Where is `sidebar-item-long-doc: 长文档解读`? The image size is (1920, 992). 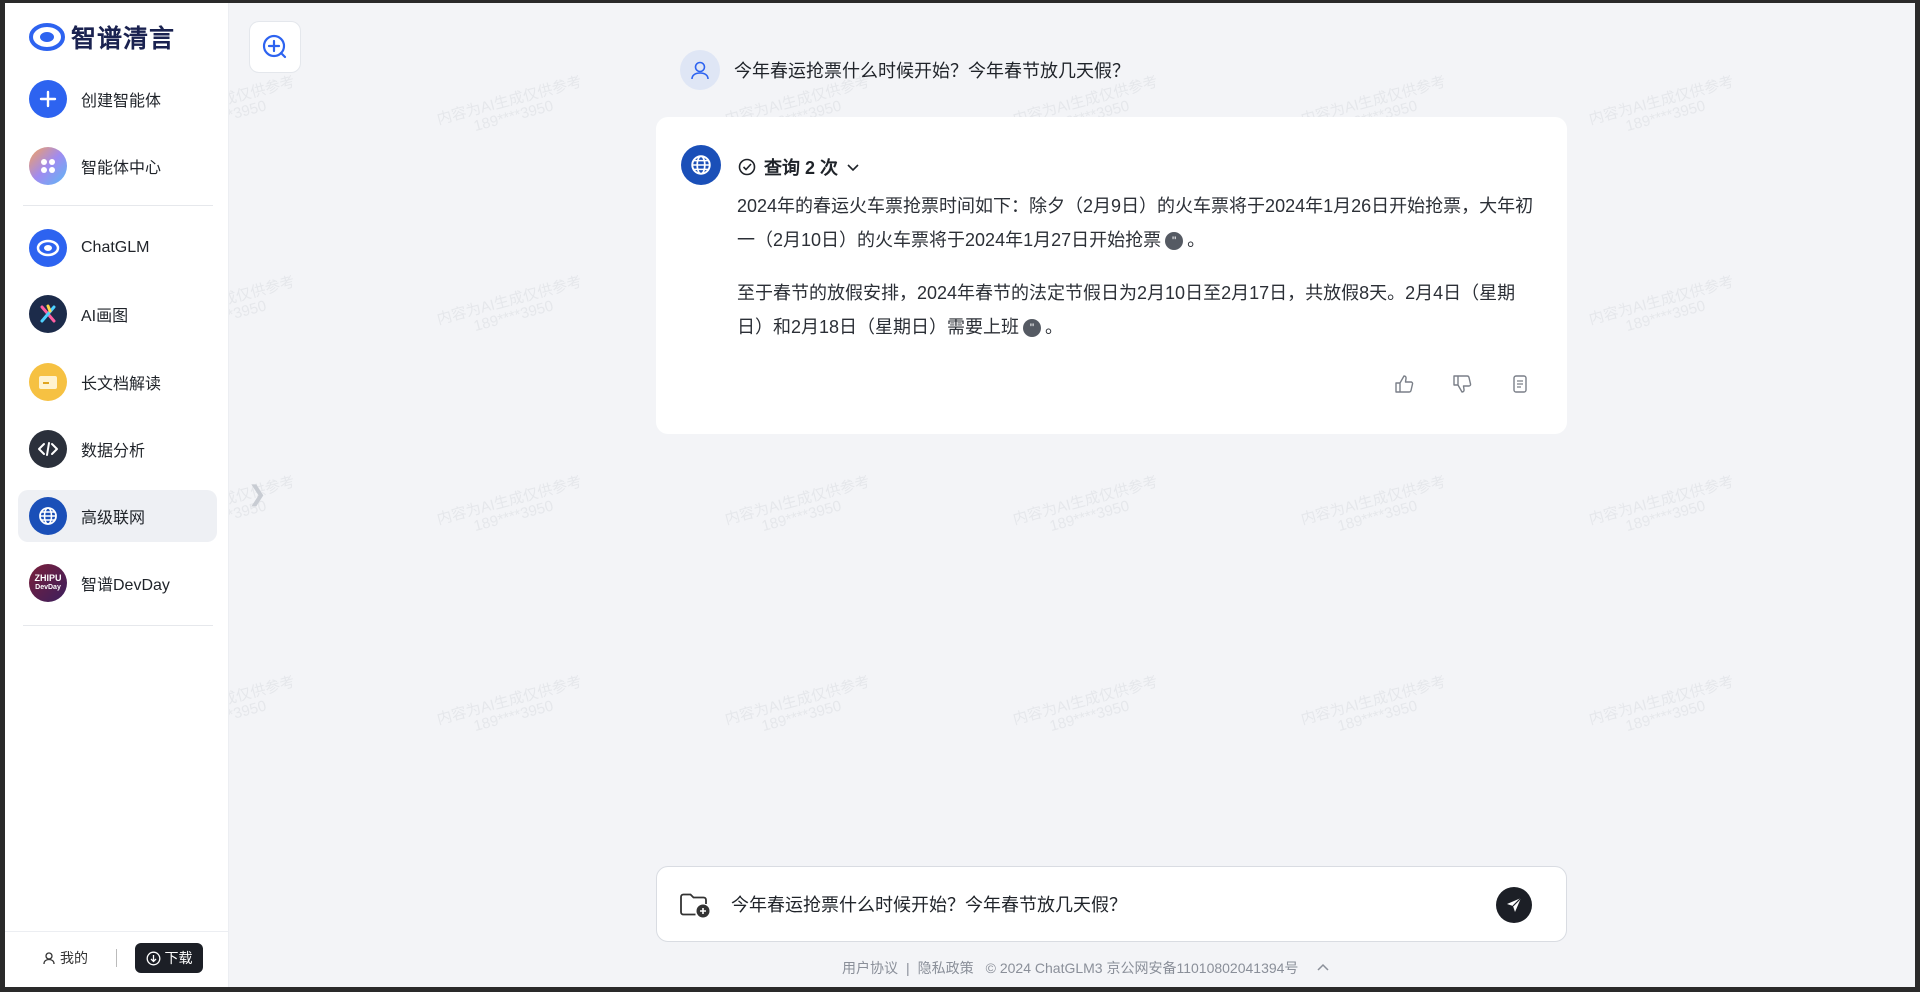
sidebar-item-long-doc: 长文档解读 is located at coordinates (117, 382).